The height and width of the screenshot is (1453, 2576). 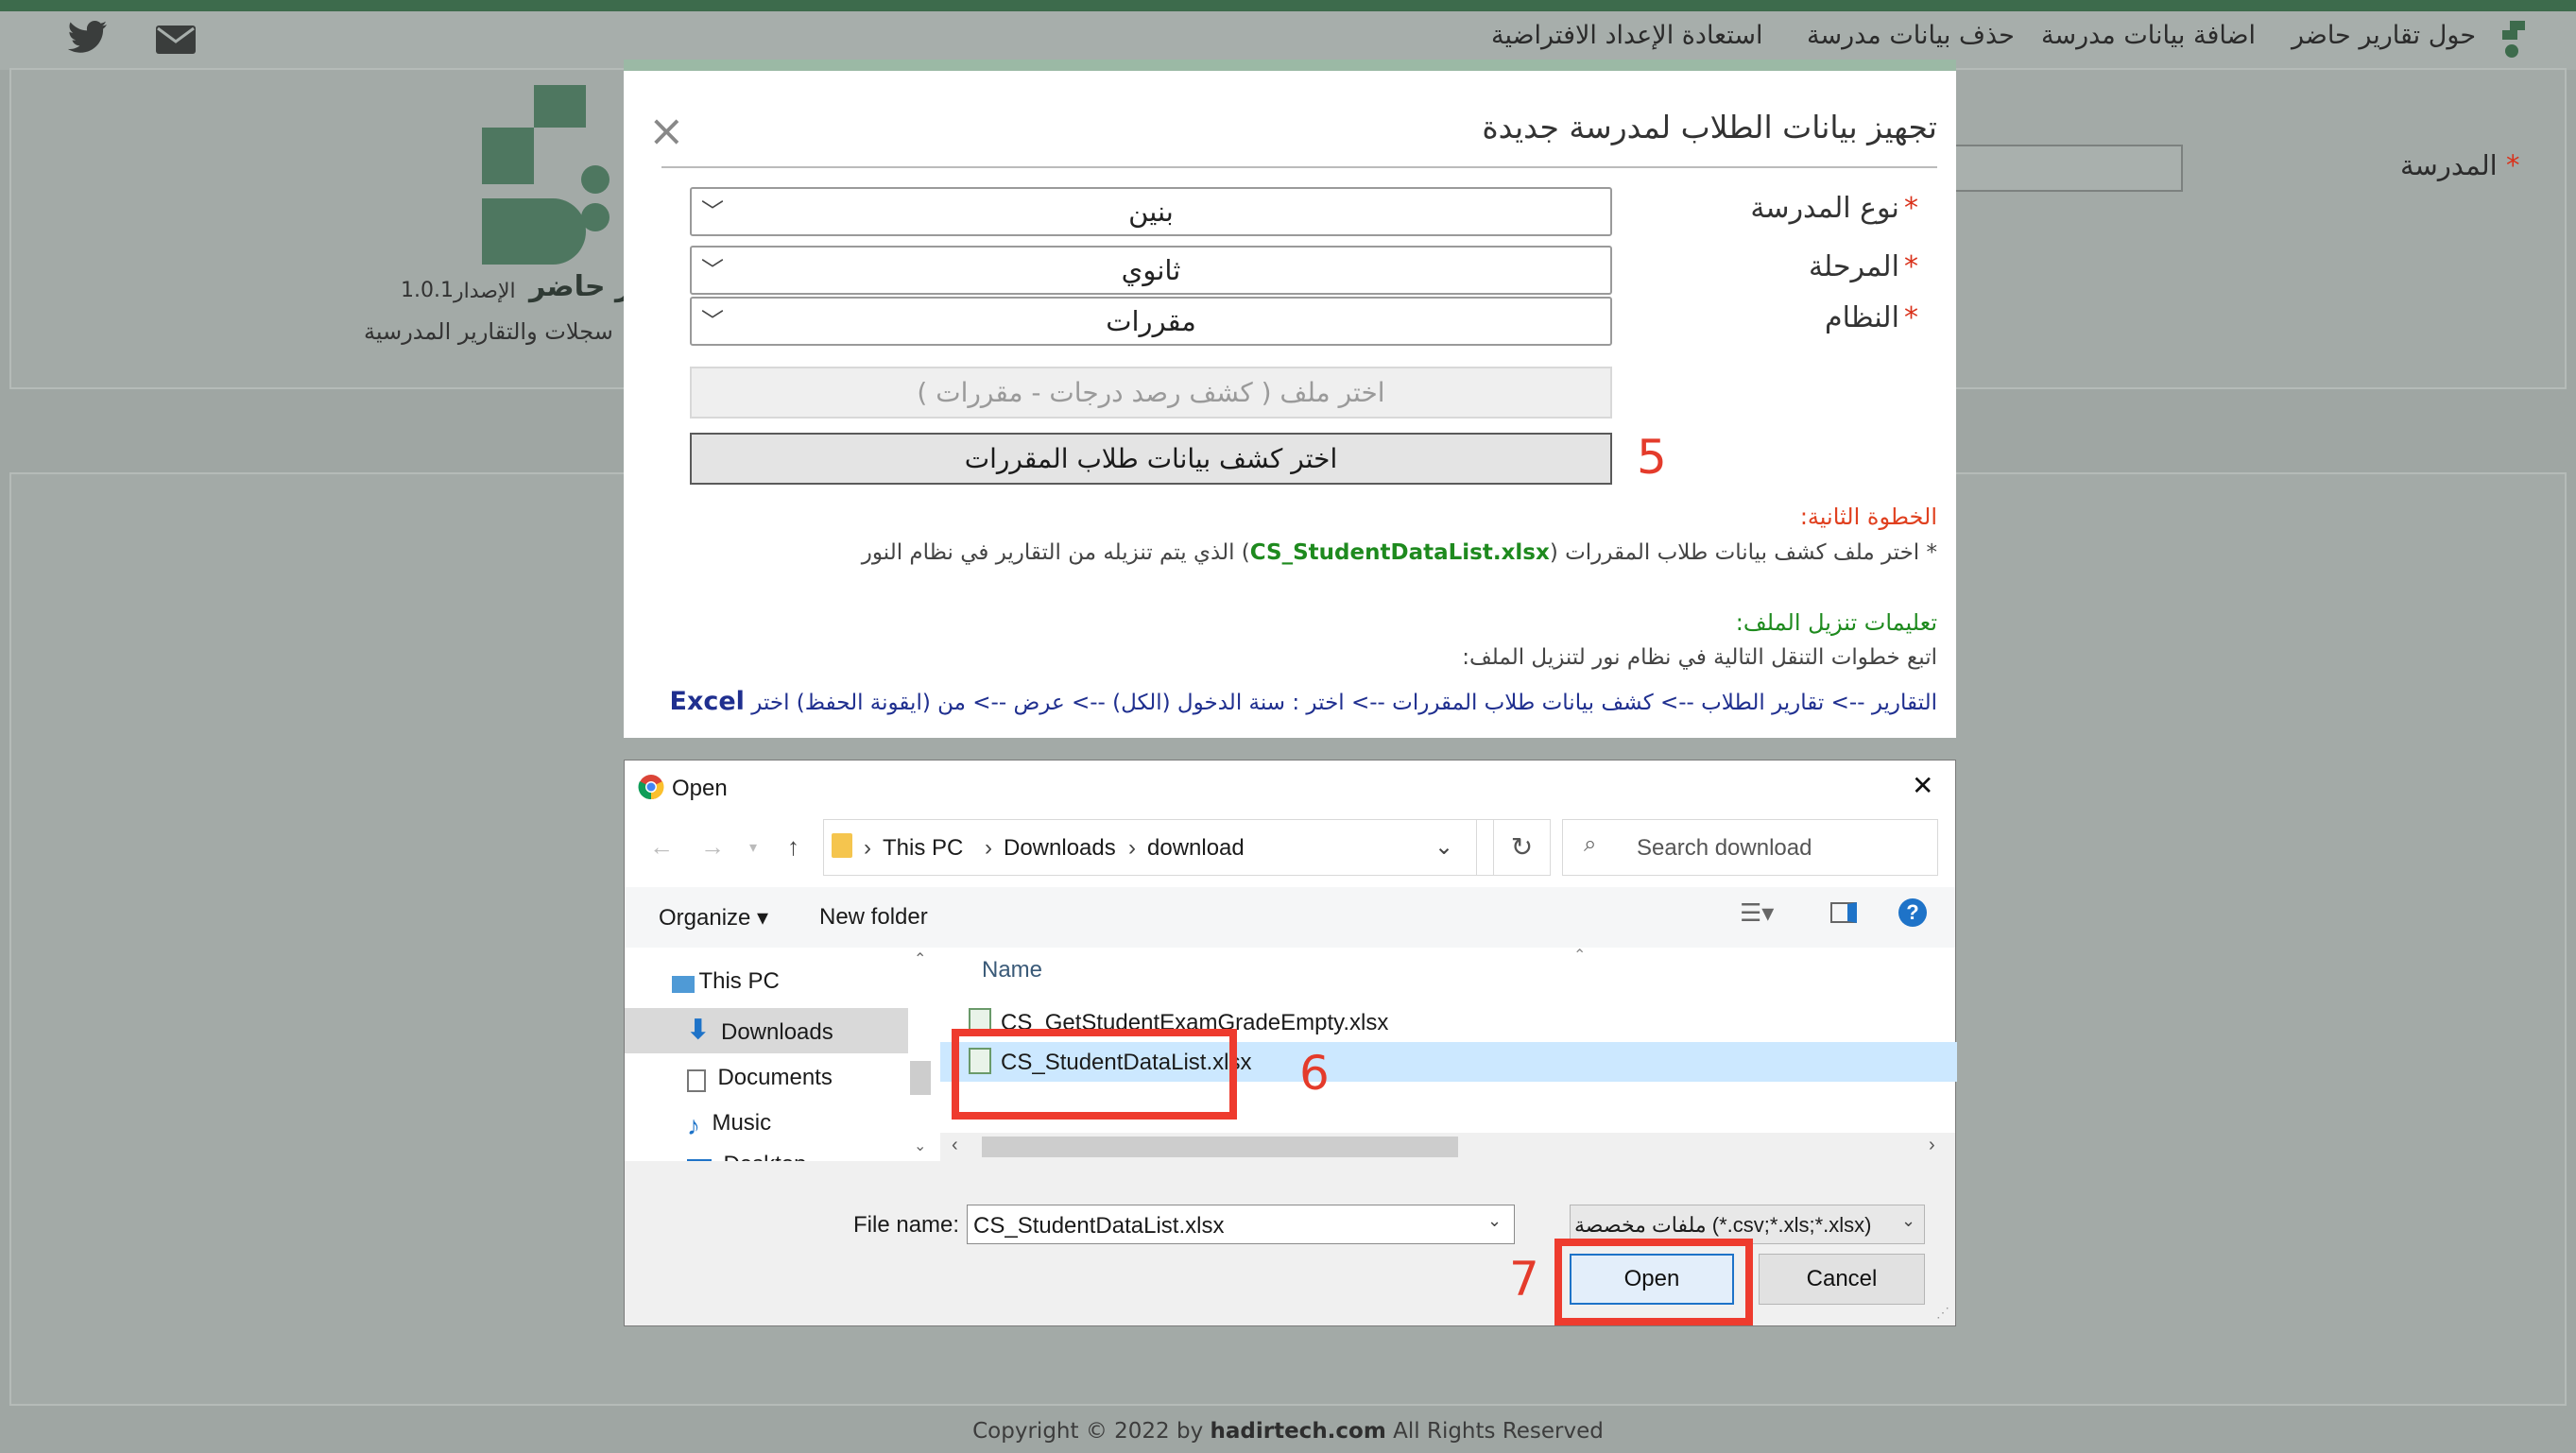 What do you see at coordinates (906, 1225) in the screenshot?
I see `filename-label: File name:` at bounding box center [906, 1225].